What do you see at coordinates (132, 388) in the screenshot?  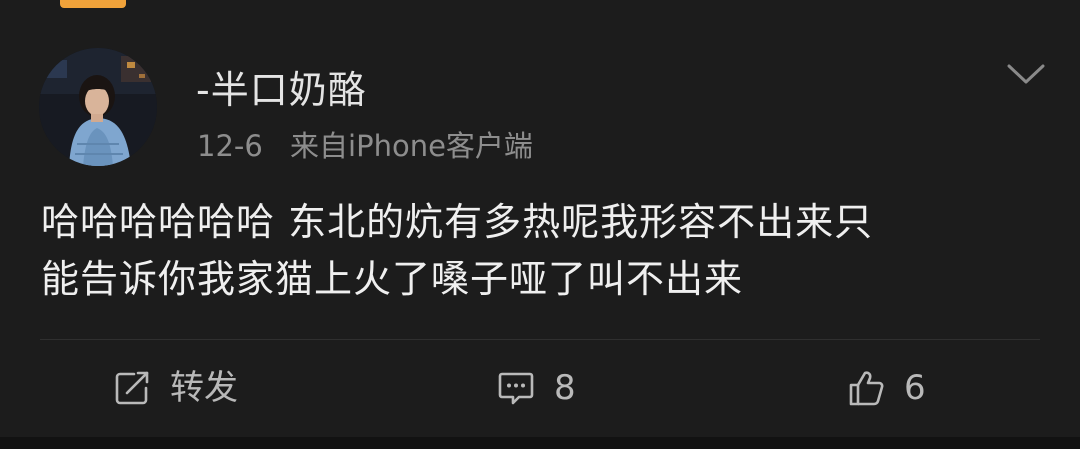 I see `share-icon` at bounding box center [132, 388].